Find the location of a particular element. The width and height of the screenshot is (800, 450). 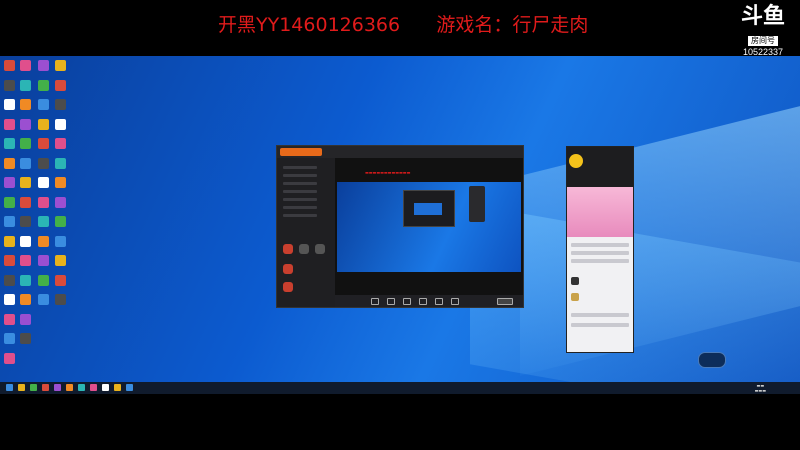

effects-icon is located at coordinates (455, 301).